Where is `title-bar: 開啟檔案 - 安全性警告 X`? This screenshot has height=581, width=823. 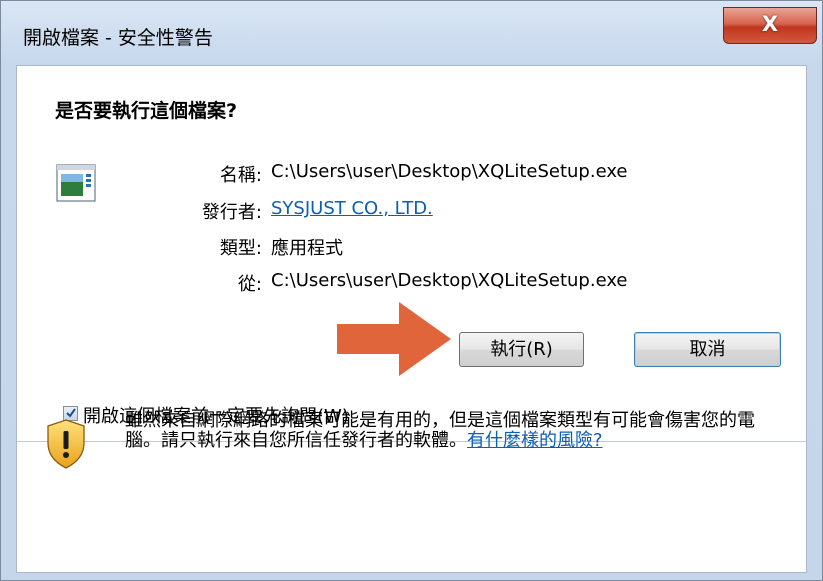 title-bar: 開啟檔案 - 安全性警告 X is located at coordinates (411, 33).